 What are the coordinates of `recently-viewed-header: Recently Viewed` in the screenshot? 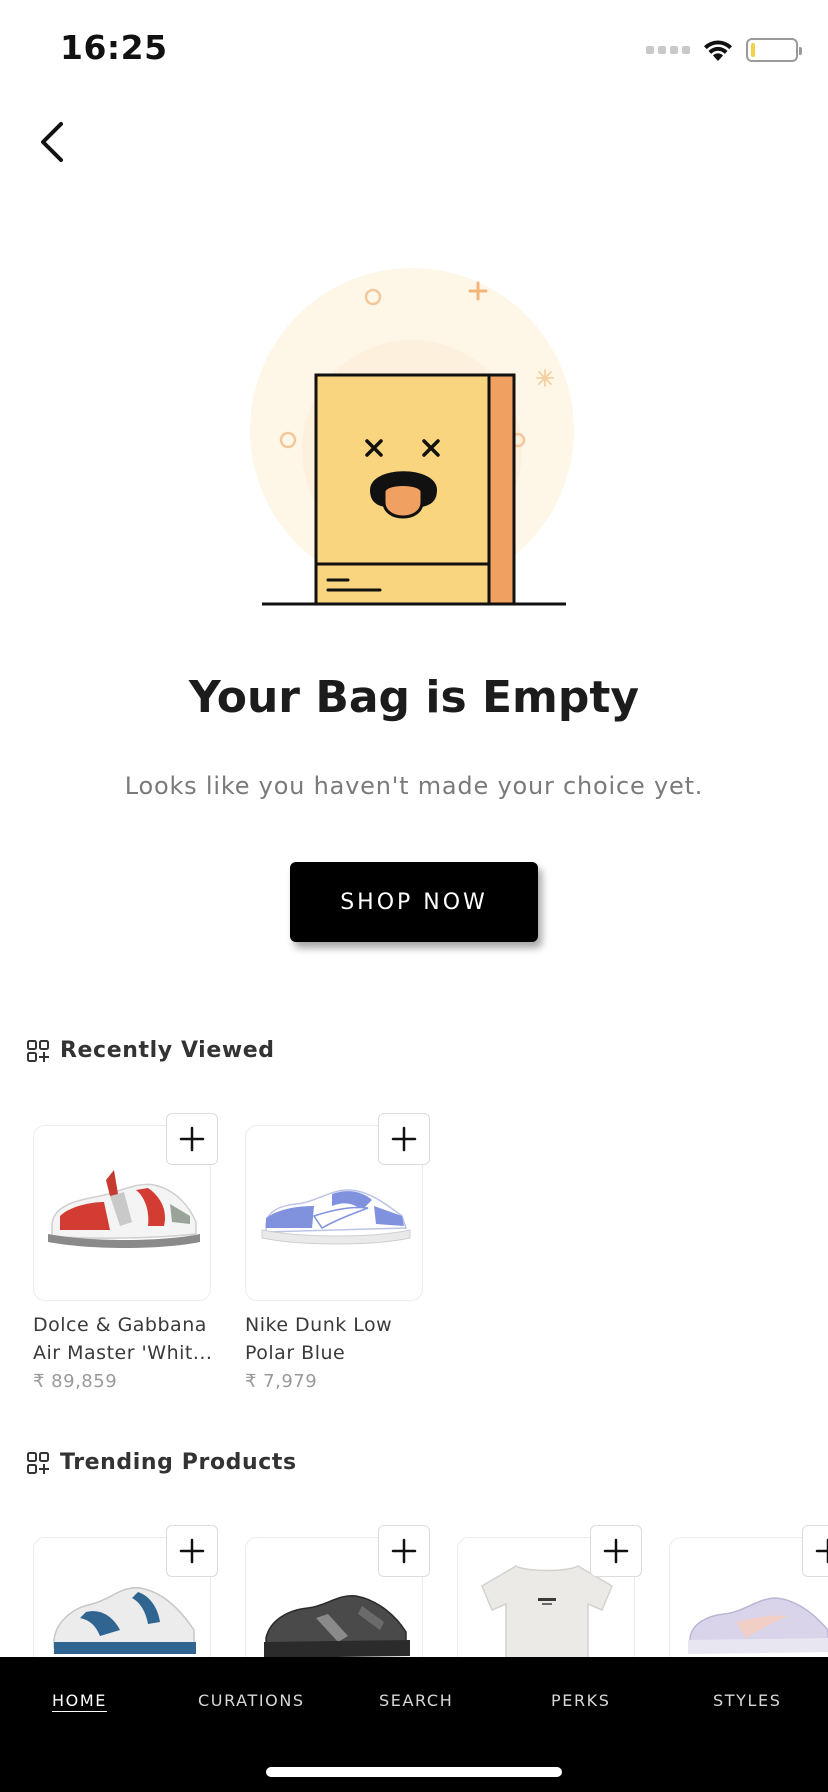 It's located at (150, 1050).